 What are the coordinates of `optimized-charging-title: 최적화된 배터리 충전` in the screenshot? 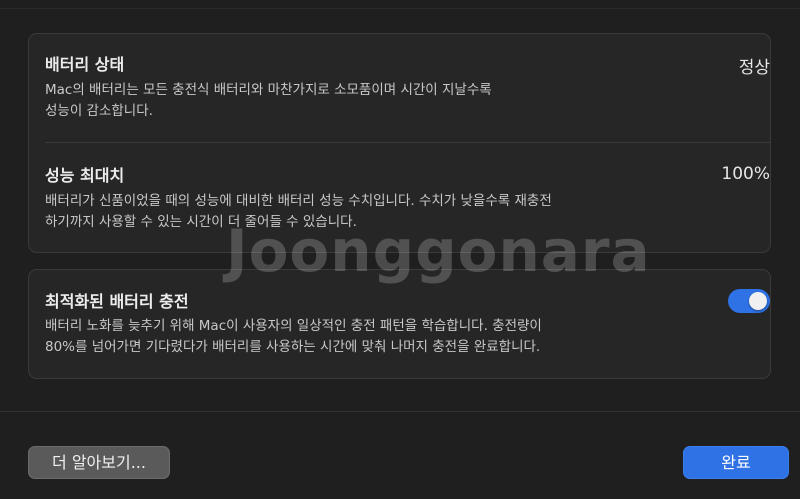 It's located at (117, 301).